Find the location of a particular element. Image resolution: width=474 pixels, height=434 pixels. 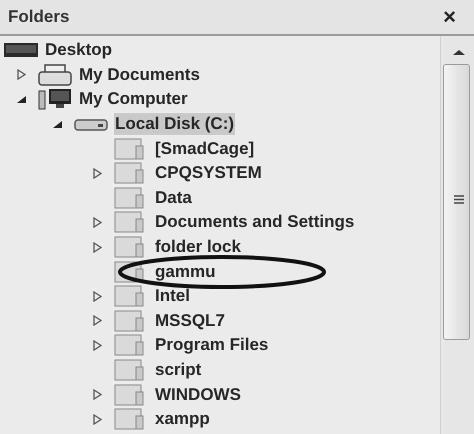

tree-item: xampp is located at coordinates (182, 419).